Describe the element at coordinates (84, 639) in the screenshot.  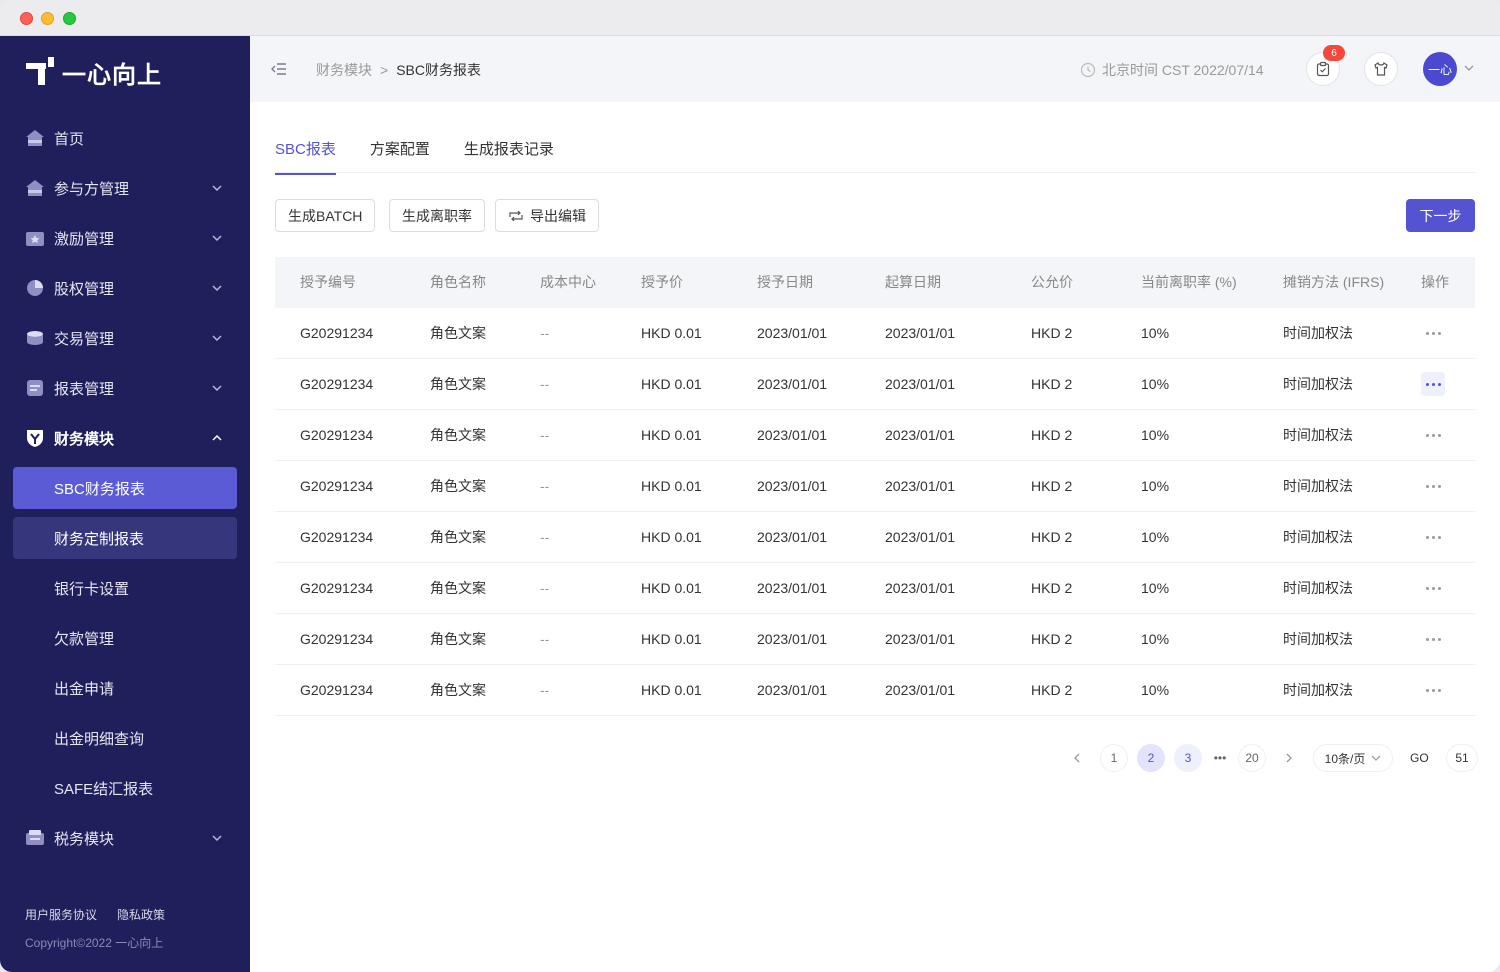
I see `sidebar-subitem-label: 欠款管理` at that location.